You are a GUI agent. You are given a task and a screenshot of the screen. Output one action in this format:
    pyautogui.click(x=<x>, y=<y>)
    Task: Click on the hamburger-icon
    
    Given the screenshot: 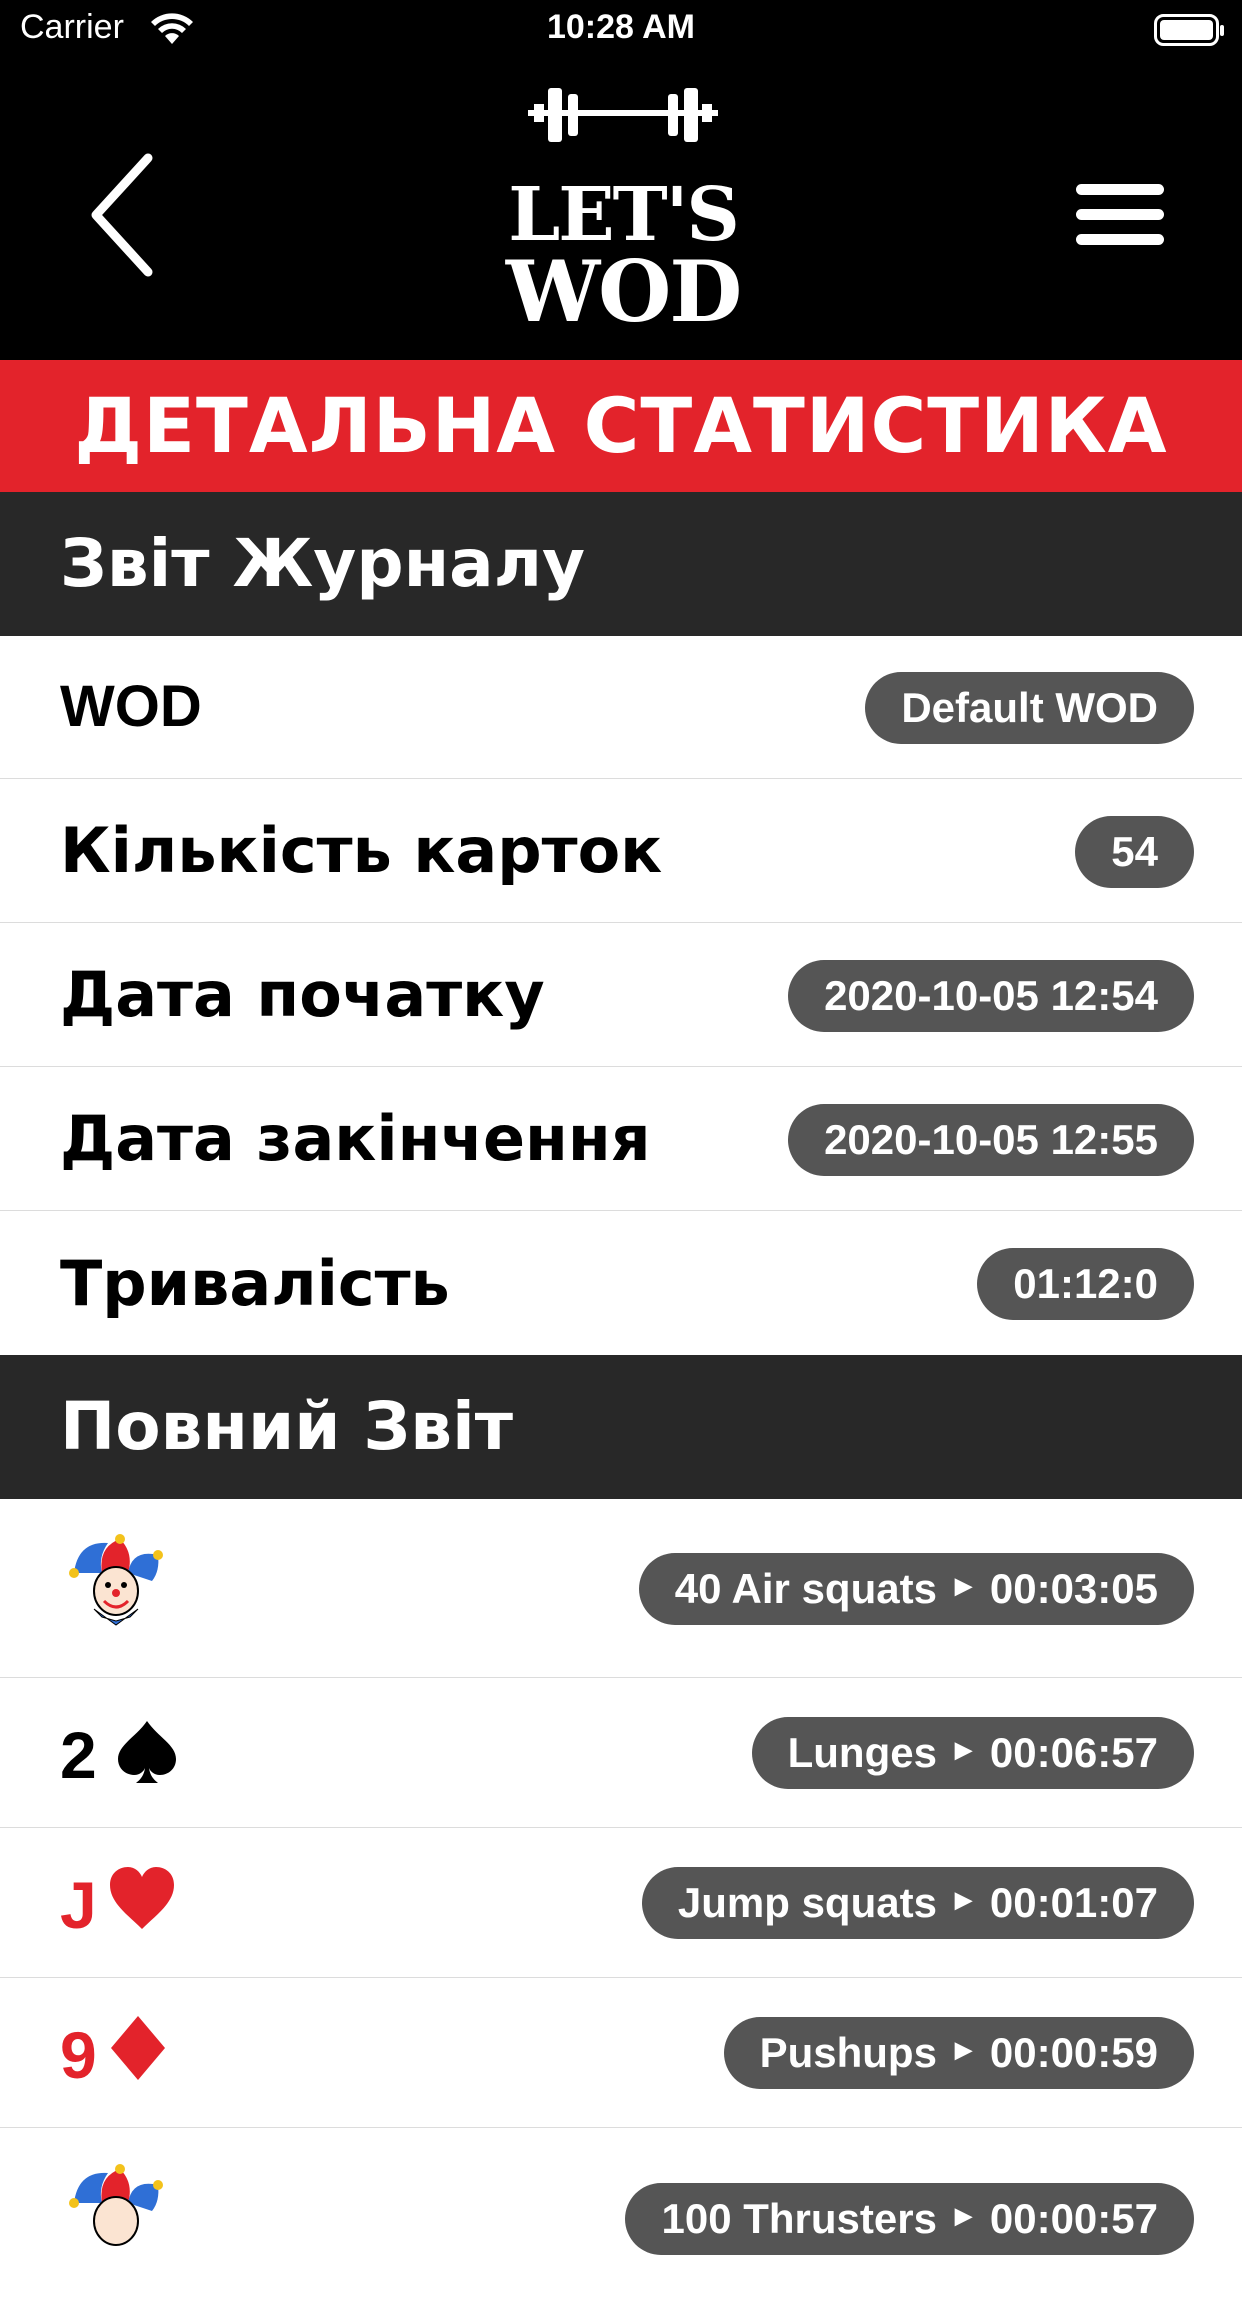 What is the action you would take?
    pyautogui.click(x=1120, y=214)
    